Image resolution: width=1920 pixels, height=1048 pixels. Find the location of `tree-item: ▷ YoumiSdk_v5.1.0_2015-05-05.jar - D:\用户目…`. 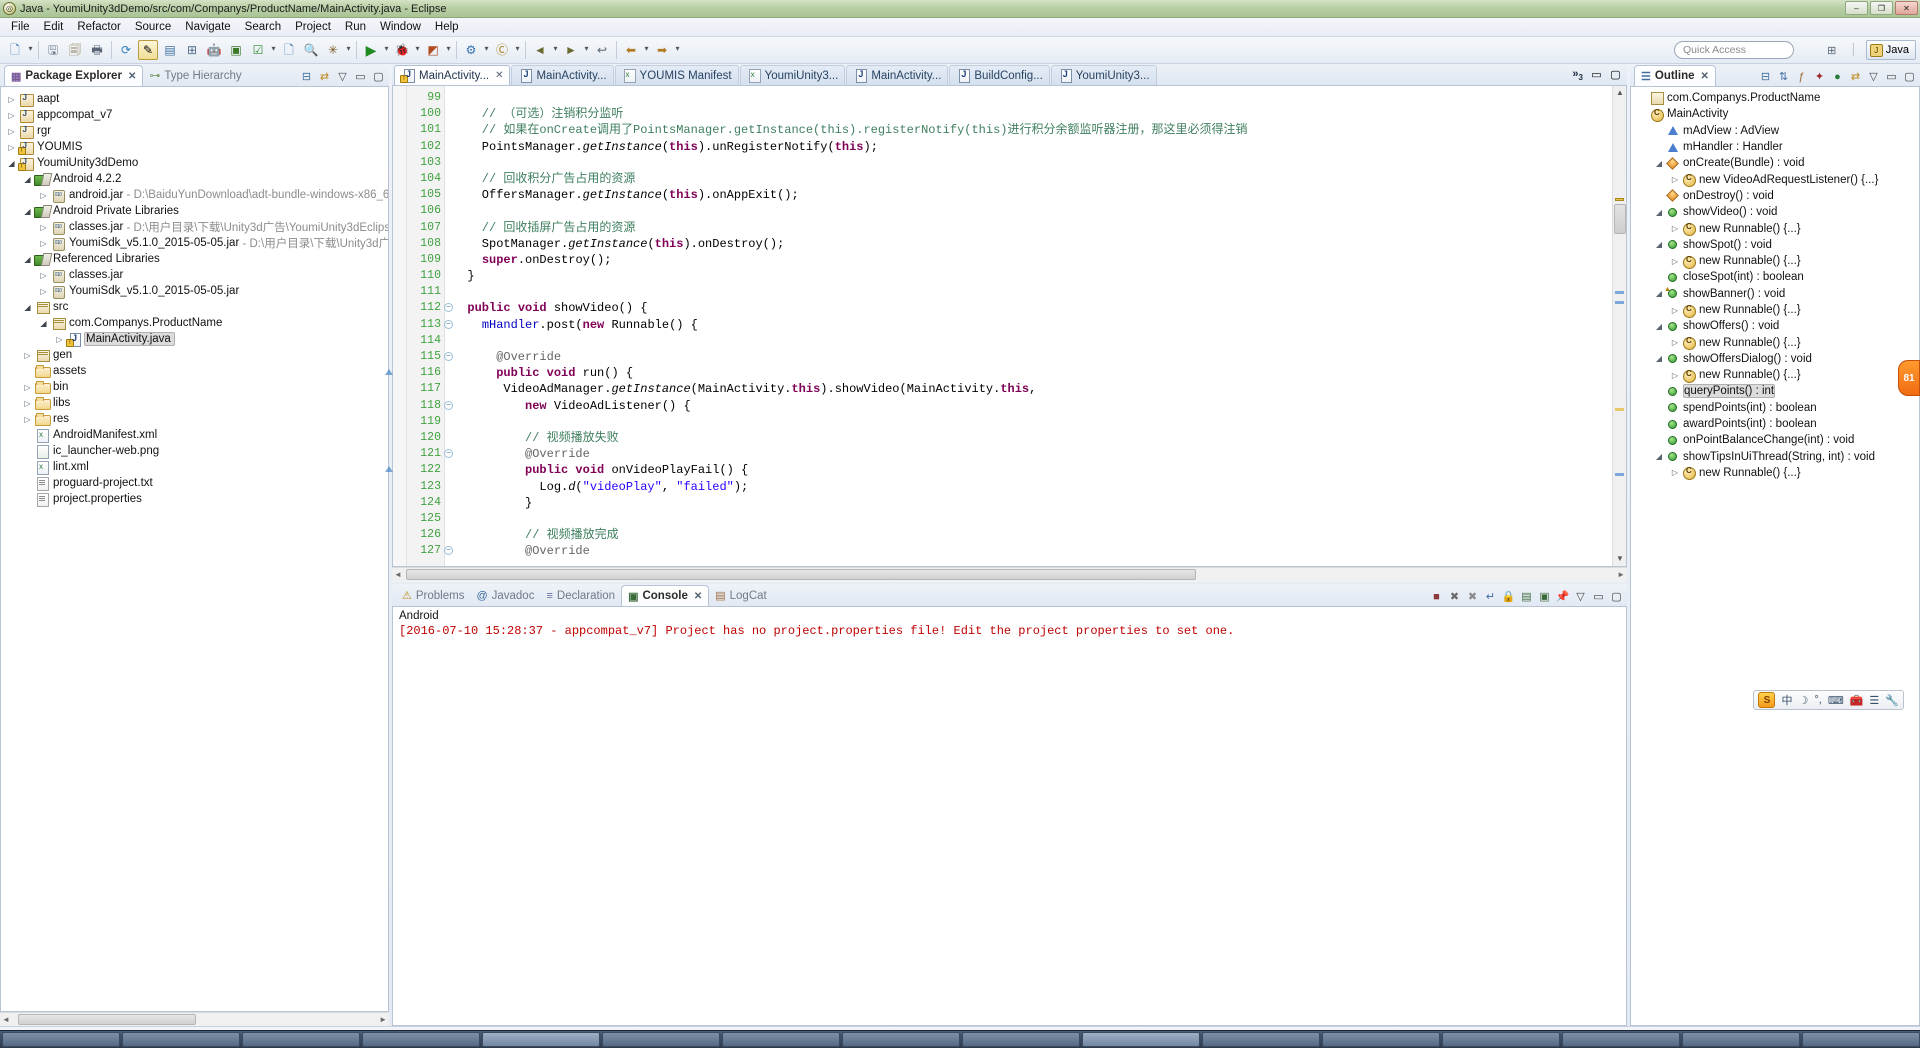

tree-item: ▷ YoumiSdk_v5.1.0_2015-05-05.jar - D:\用户目… is located at coordinates (194, 243).